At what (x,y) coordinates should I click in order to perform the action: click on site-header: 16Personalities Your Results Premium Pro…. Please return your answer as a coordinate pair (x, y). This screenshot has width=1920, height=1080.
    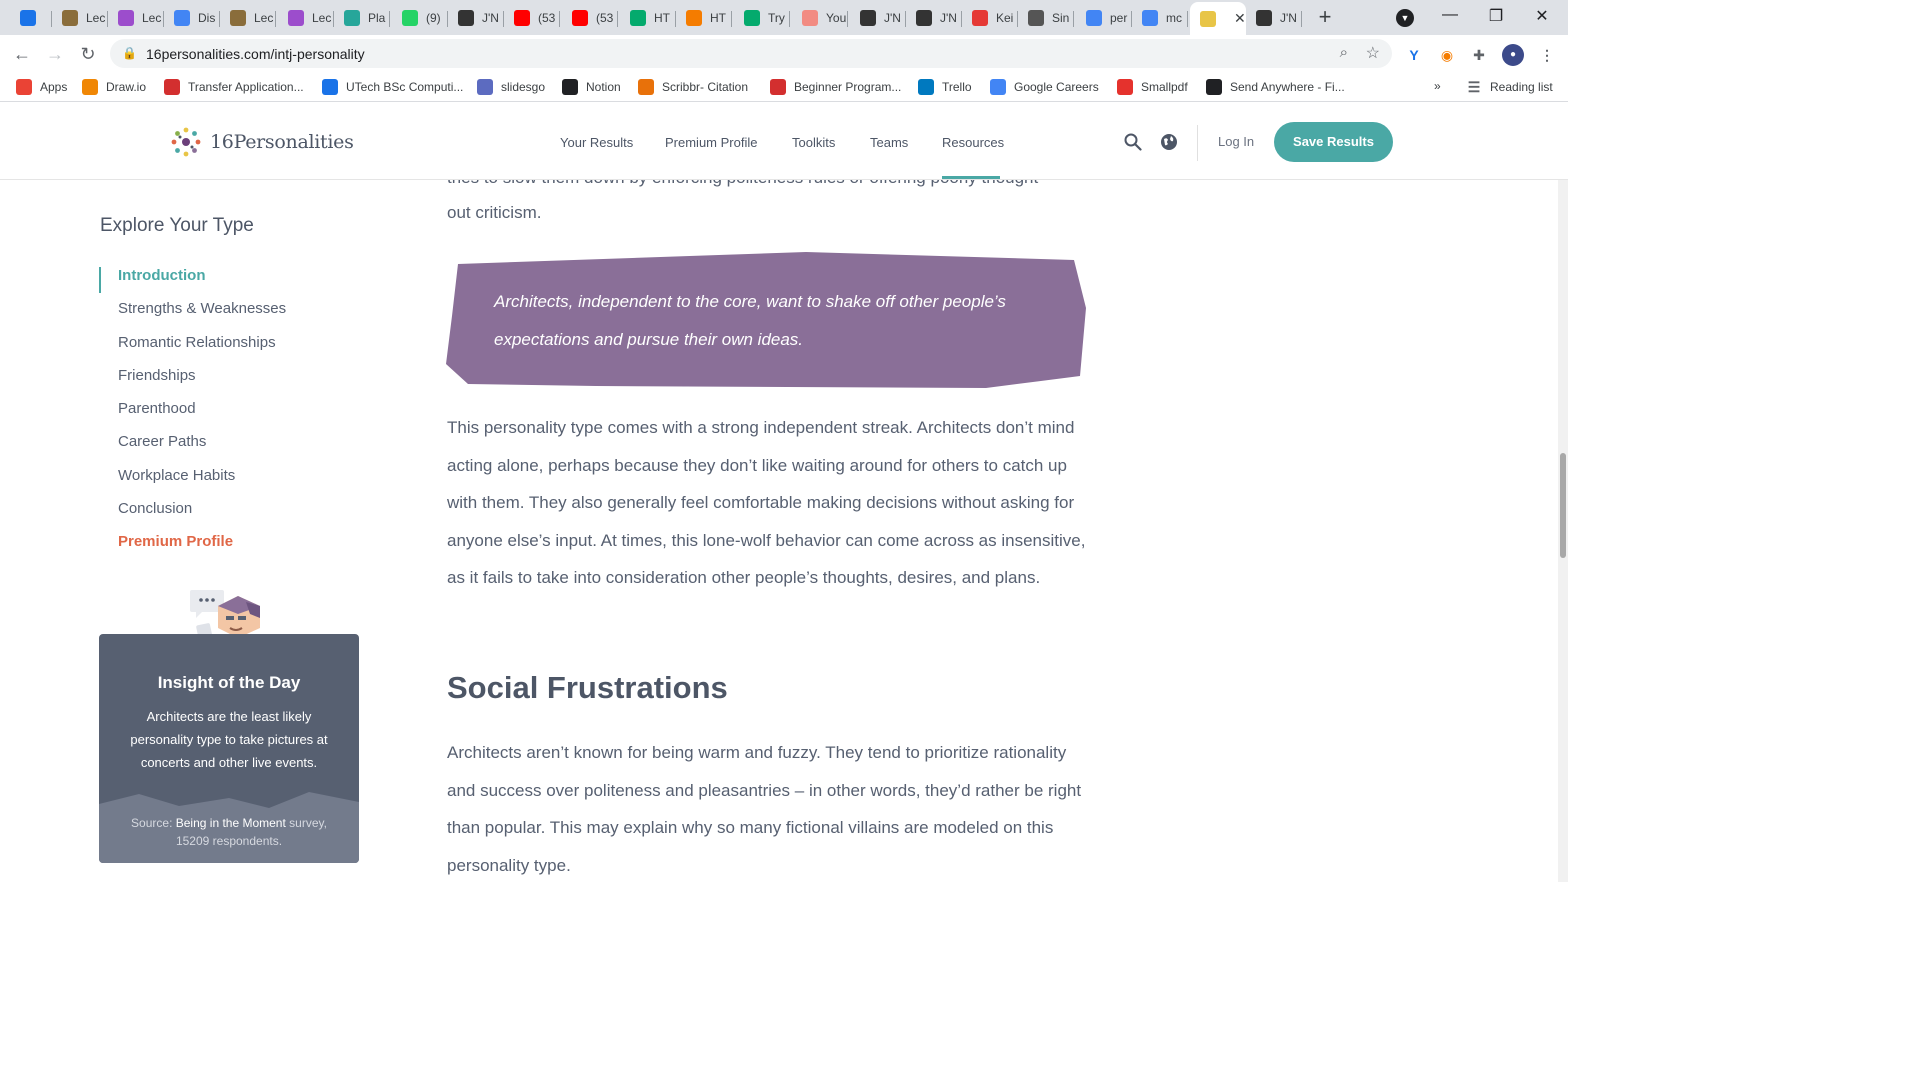
    Looking at the image, I should click on (784, 141).